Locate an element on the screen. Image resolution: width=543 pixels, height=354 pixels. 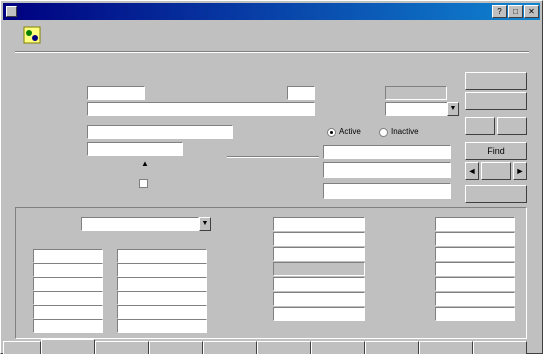
type-field is located at coordinates (140, 224).